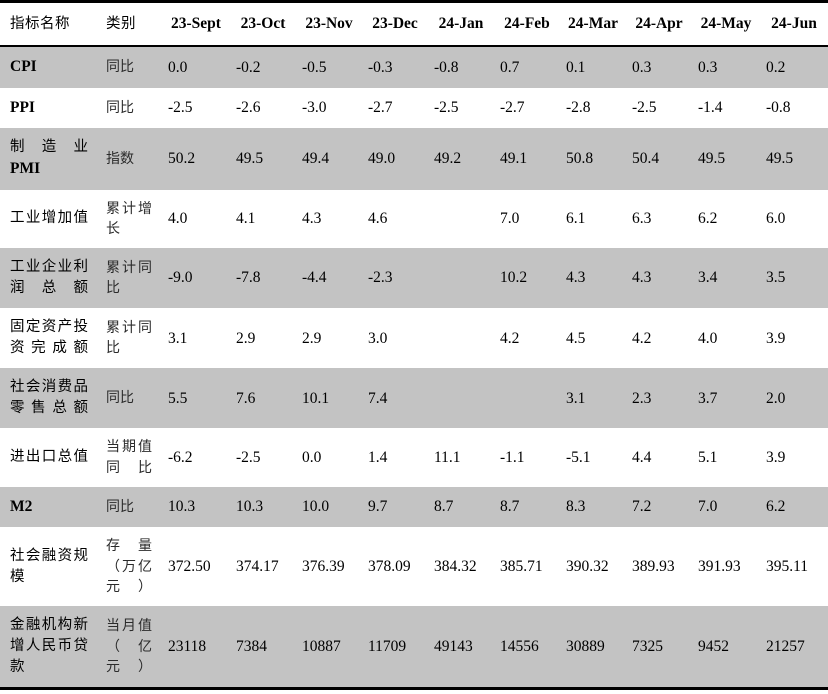 The width and height of the screenshot is (828, 694). I want to click on indicator-name-cell: CPI, so click(23, 67).